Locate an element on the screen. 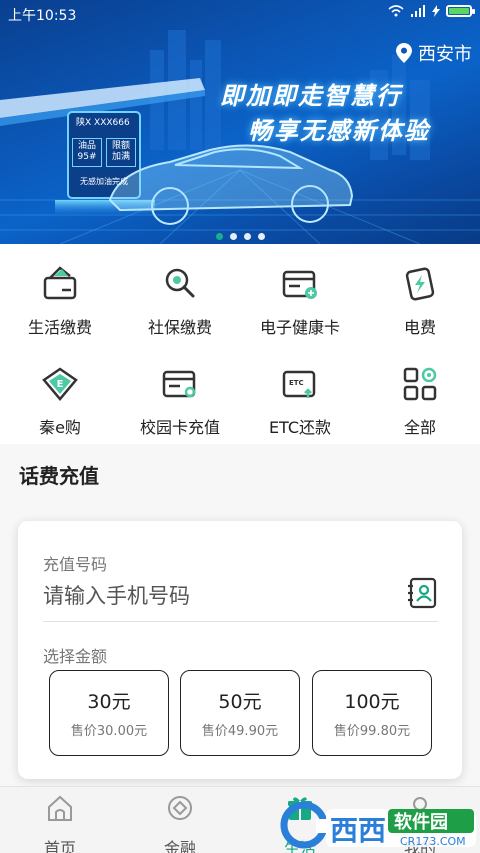  service-electricity: 电费 is located at coordinates (420, 301).